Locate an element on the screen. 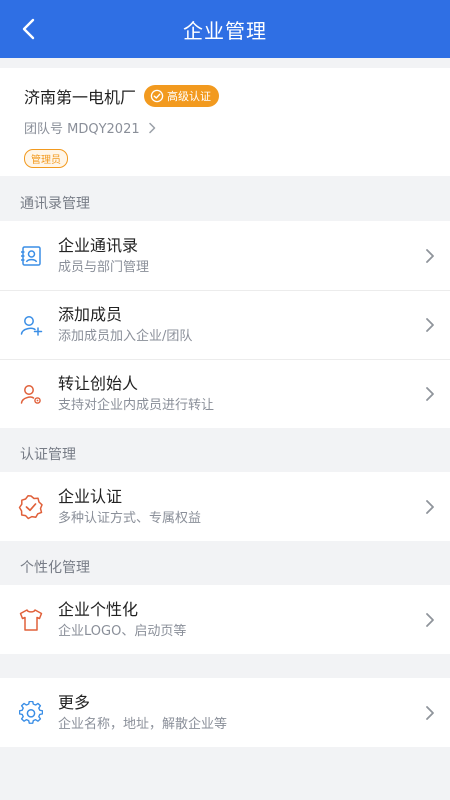 The width and height of the screenshot is (450, 800). team-number: 团队号 MDQY2021 is located at coordinates (82, 129).